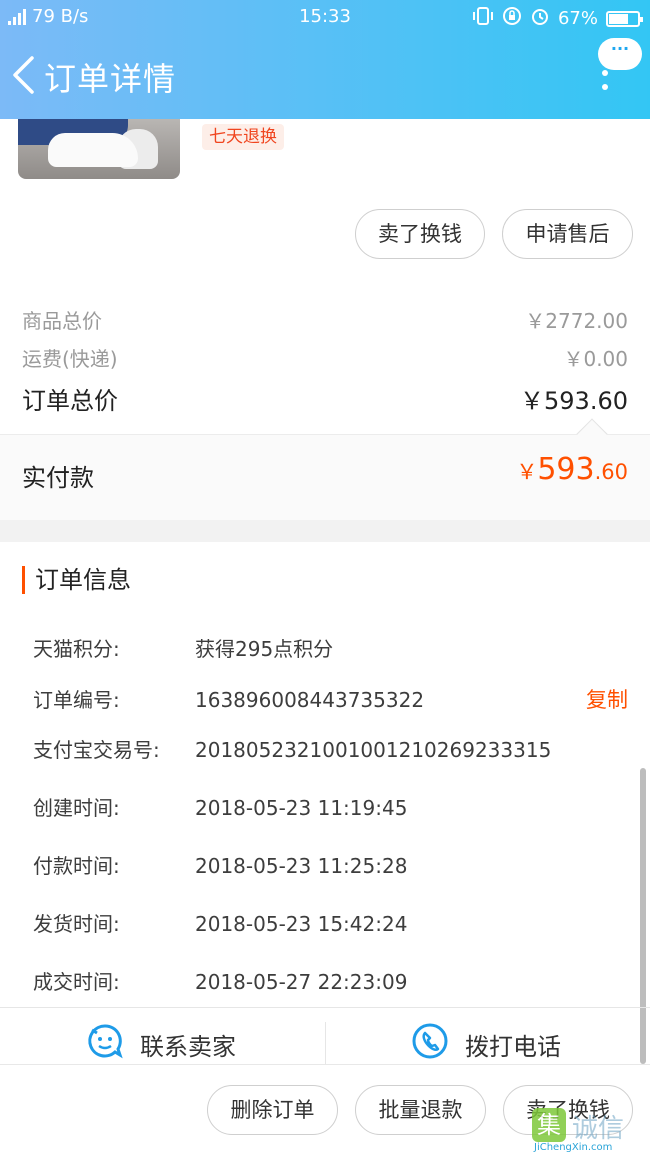  I want to click on contact-seller-button: 联系卖家, so click(161, 1044).